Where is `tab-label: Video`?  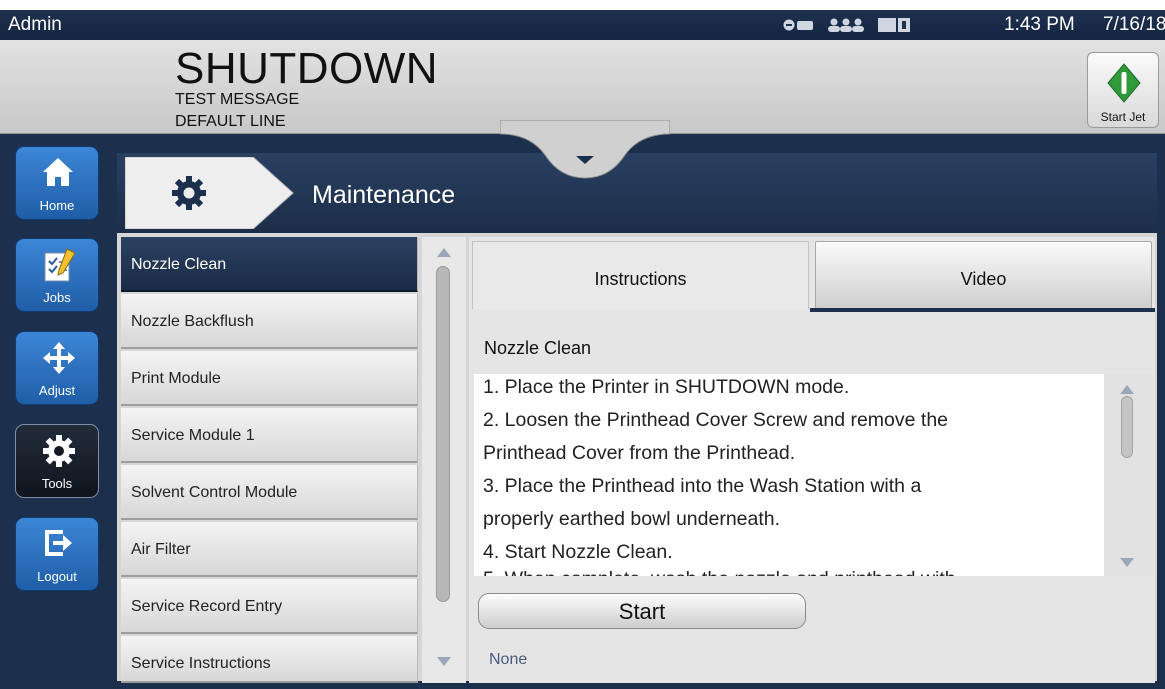 tab-label: Video is located at coordinates (983, 279).